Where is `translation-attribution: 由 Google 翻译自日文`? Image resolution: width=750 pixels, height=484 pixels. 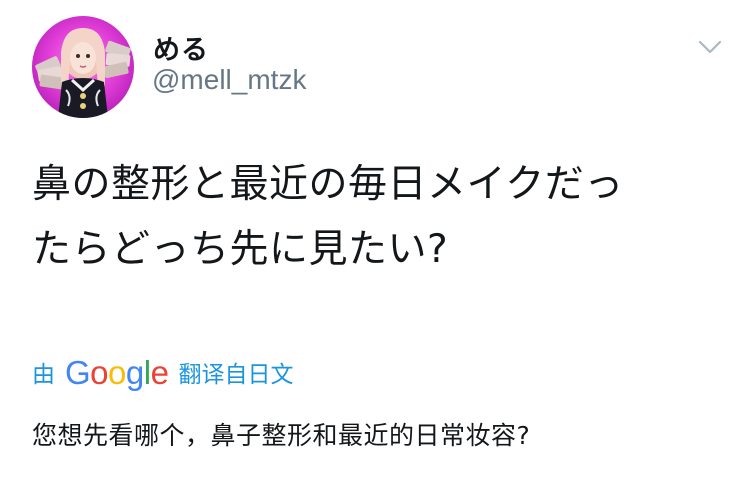 translation-attribution: 由 Google 翻译自日文 is located at coordinates (162, 372).